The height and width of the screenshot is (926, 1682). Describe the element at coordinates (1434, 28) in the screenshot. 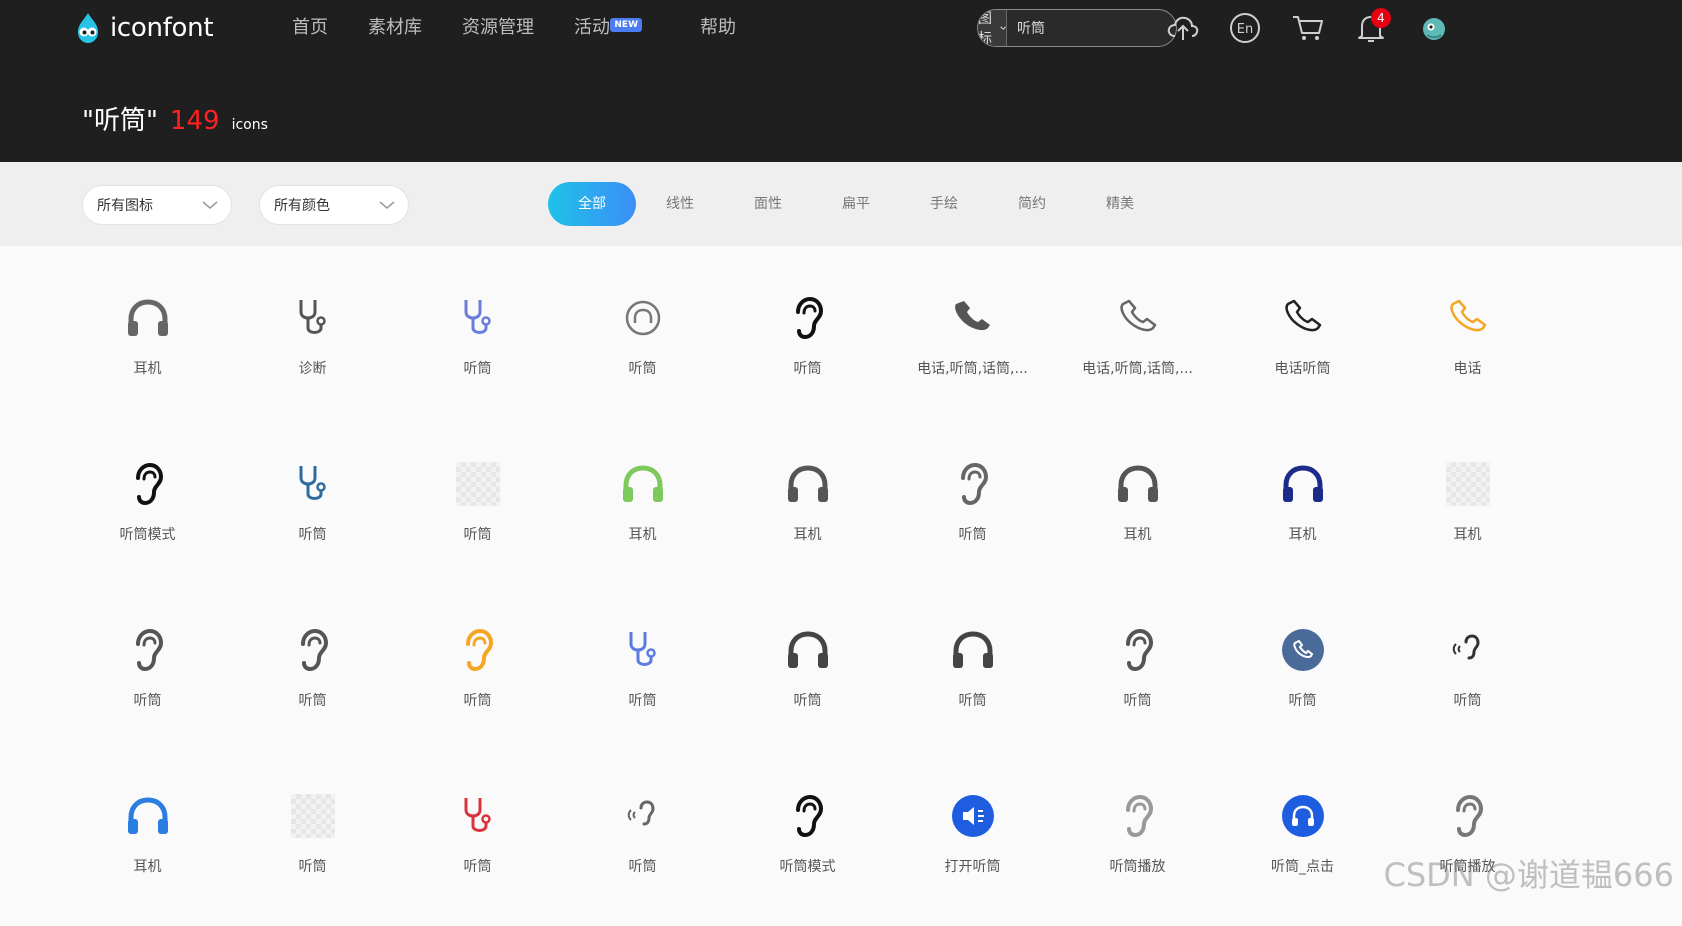

I see `user-avatar` at that location.